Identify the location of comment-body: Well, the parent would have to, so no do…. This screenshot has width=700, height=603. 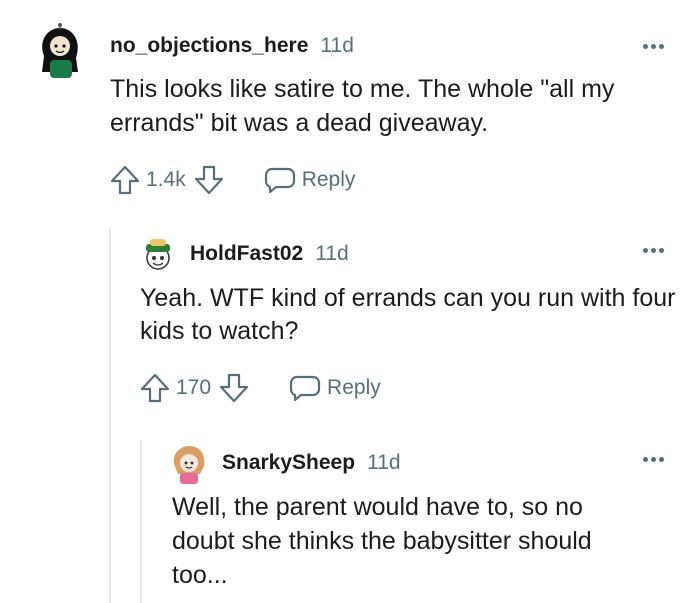
(382, 541).